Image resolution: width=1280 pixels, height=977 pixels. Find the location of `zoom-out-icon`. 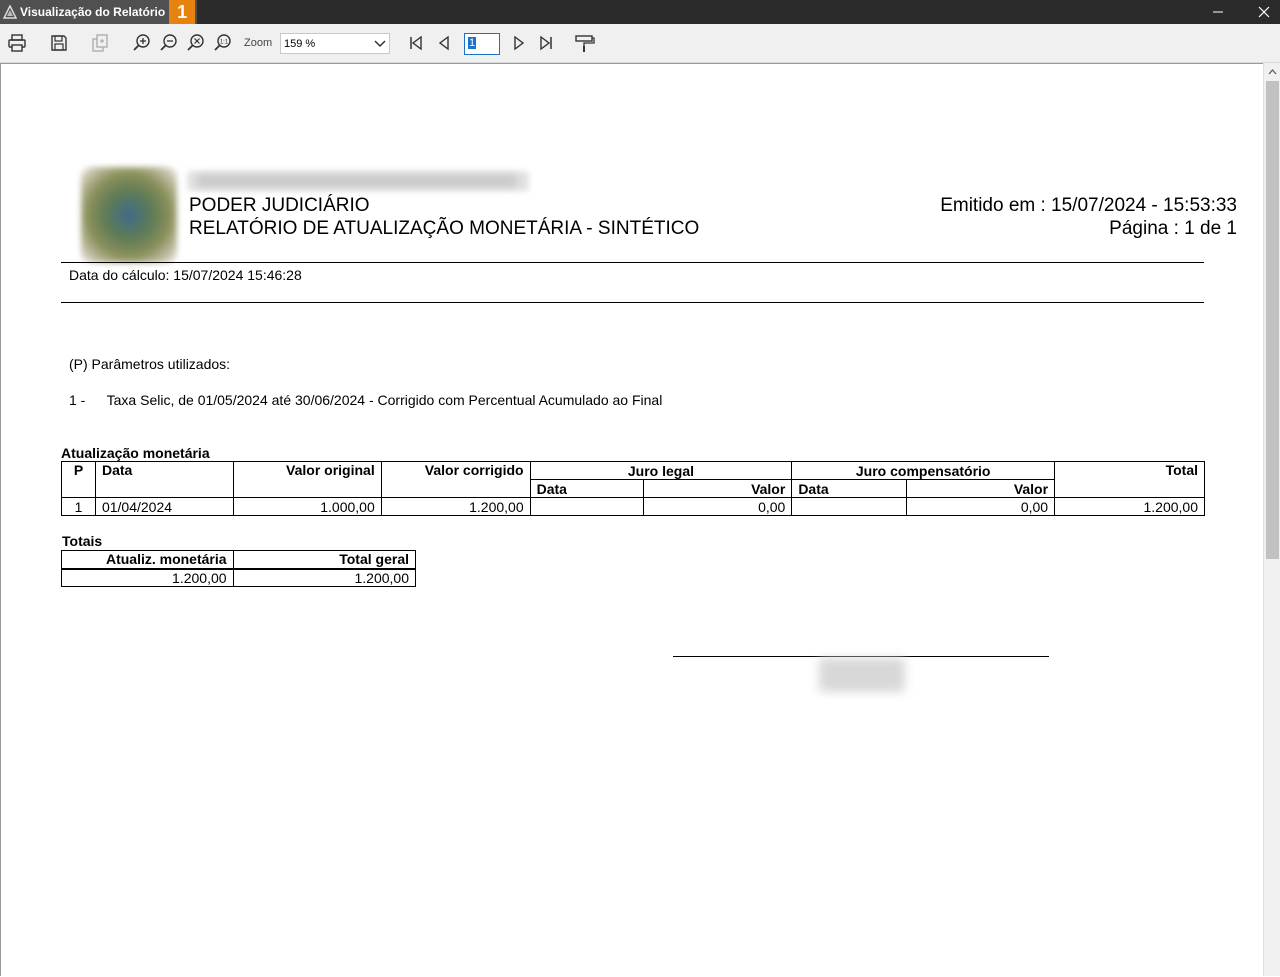

zoom-out-icon is located at coordinates (168, 42).